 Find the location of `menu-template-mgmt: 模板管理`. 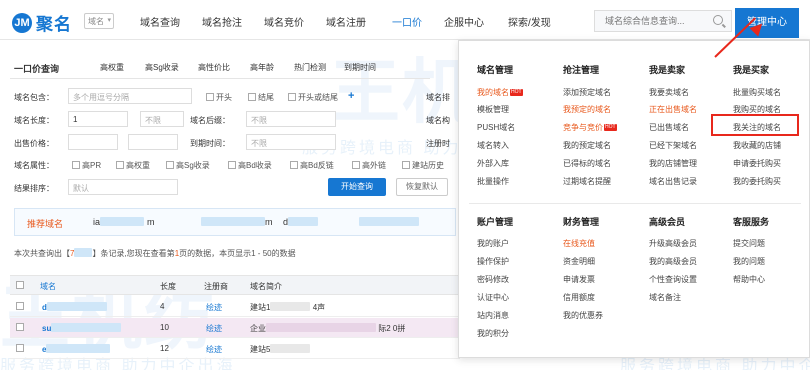

menu-template-mgmt: 模板管理 is located at coordinates (493, 109).